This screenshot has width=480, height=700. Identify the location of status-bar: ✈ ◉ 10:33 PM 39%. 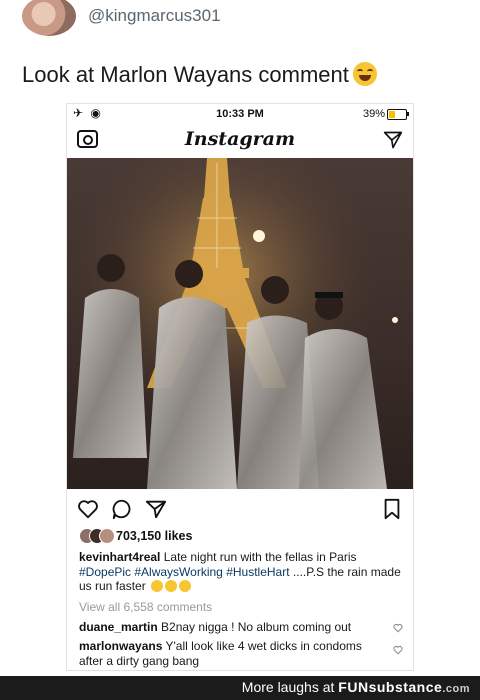
(240, 114).